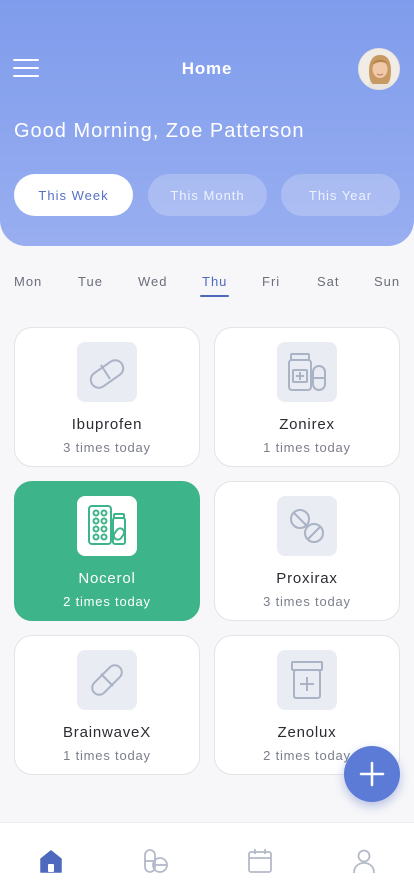 The image size is (414, 896). I want to click on profile-icon, so click(364, 861).